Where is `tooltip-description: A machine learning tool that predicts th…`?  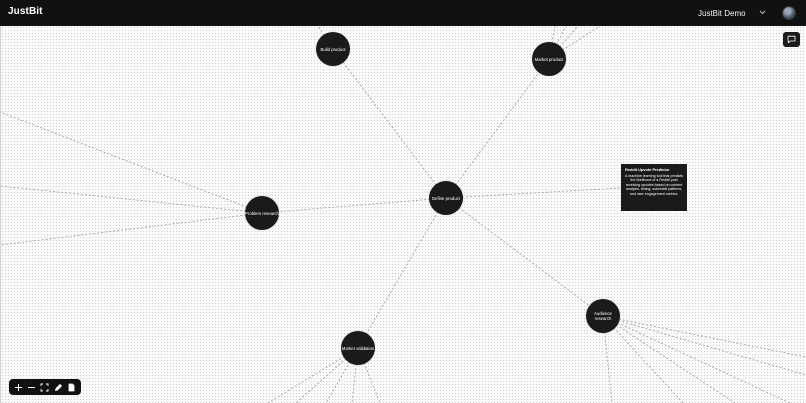 tooltip-description: A machine learning tool that predicts th… is located at coordinates (654, 184).